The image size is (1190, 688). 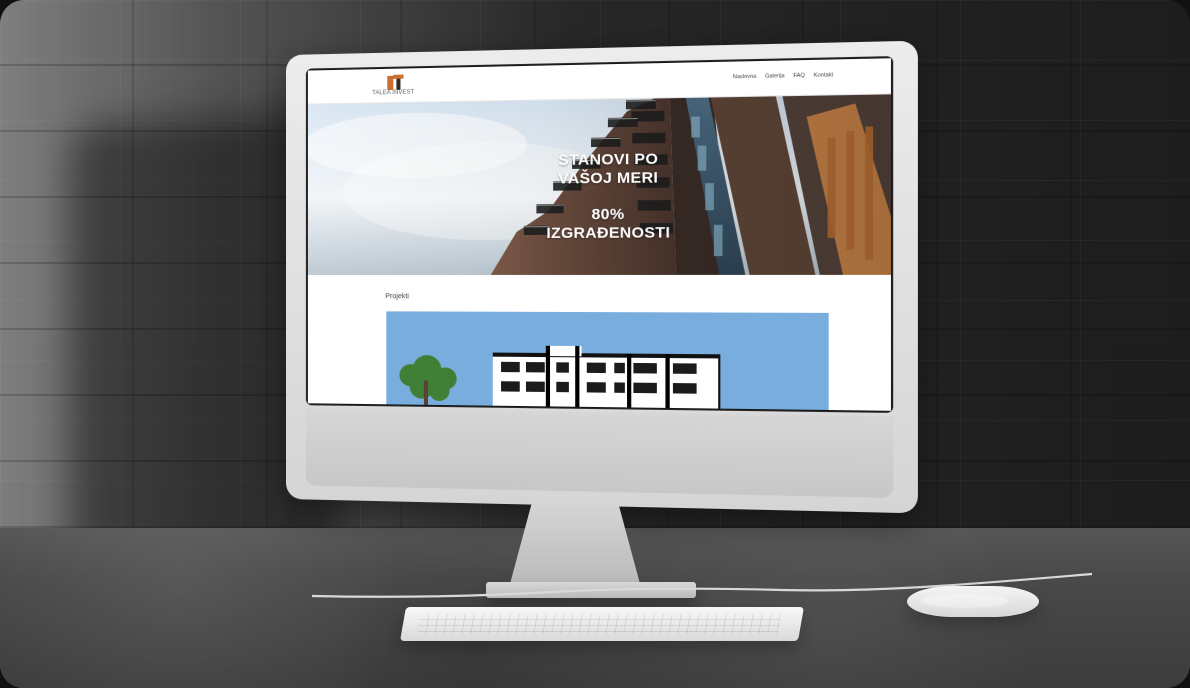 What do you see at coordinates (602, 624) in the screenshot?
I see `keyboard` at bounding box center [602, 624].